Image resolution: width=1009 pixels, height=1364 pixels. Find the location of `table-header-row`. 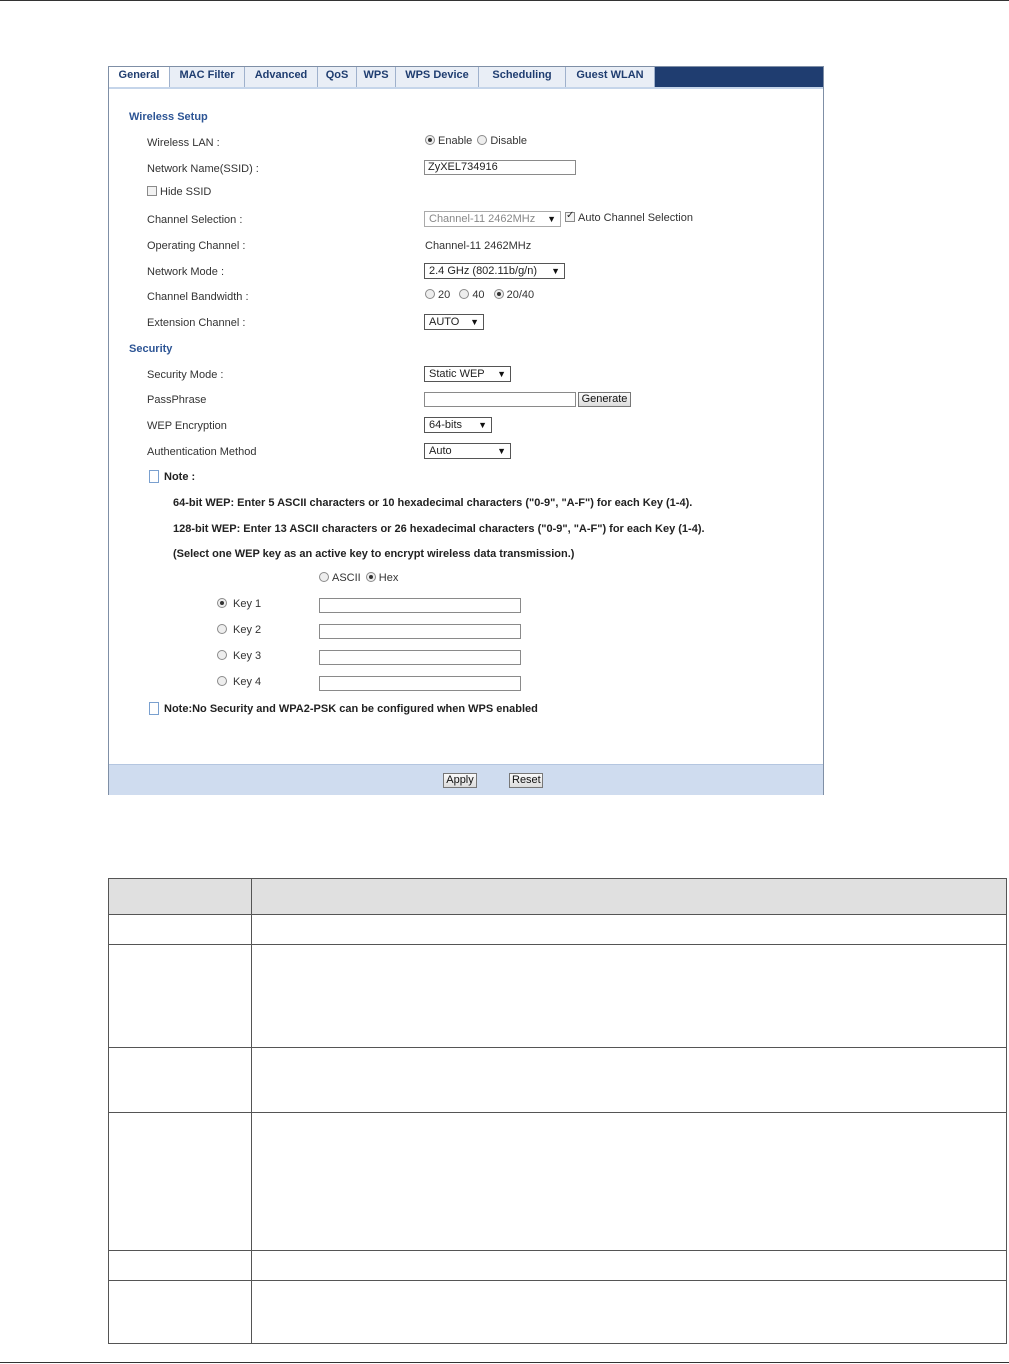

table-header-row is located at coordinates (557, 896).